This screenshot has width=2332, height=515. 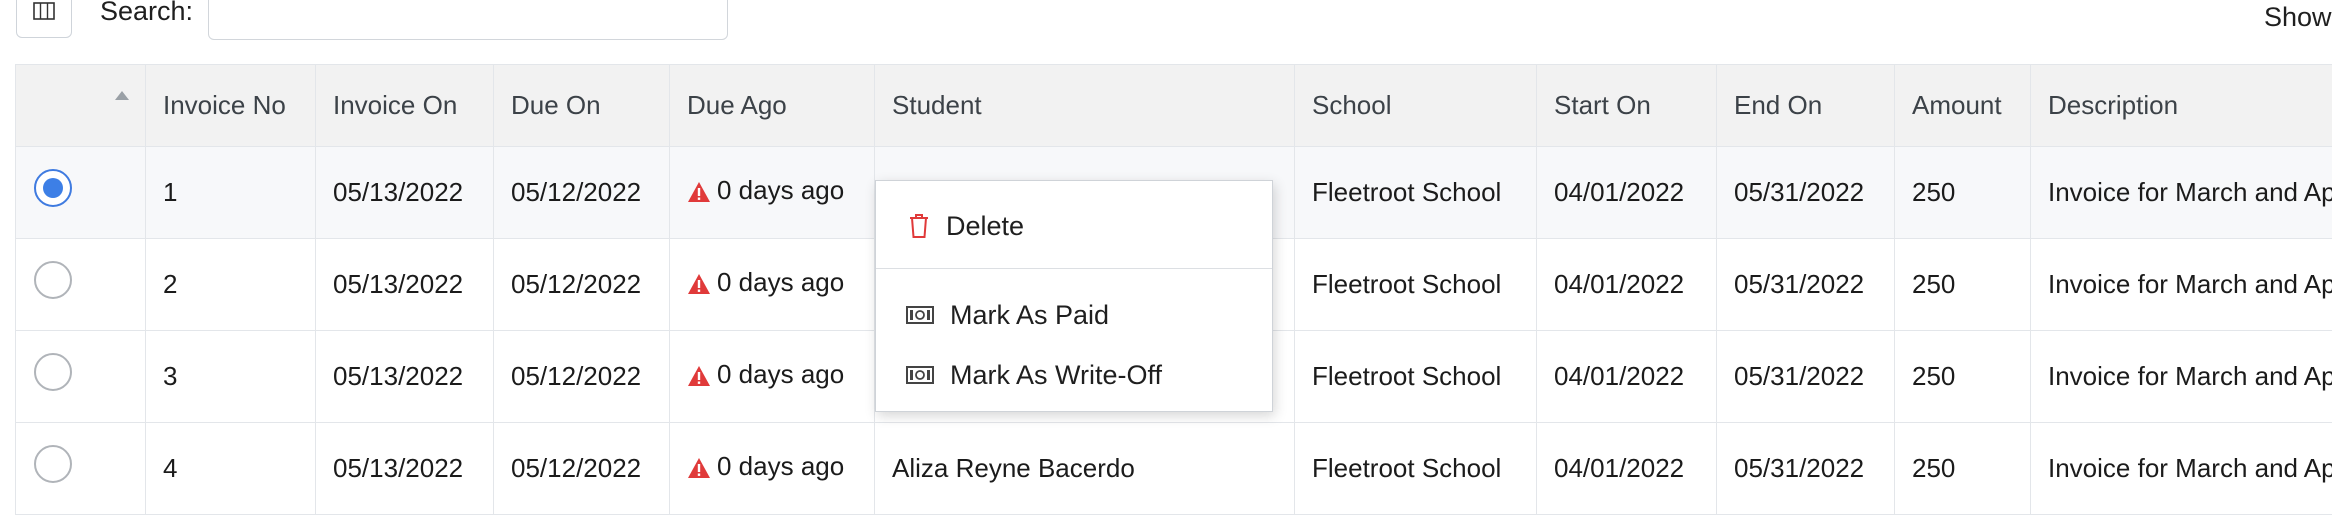 I want to click on column-header-school: School, so click(x=1416, y=106).